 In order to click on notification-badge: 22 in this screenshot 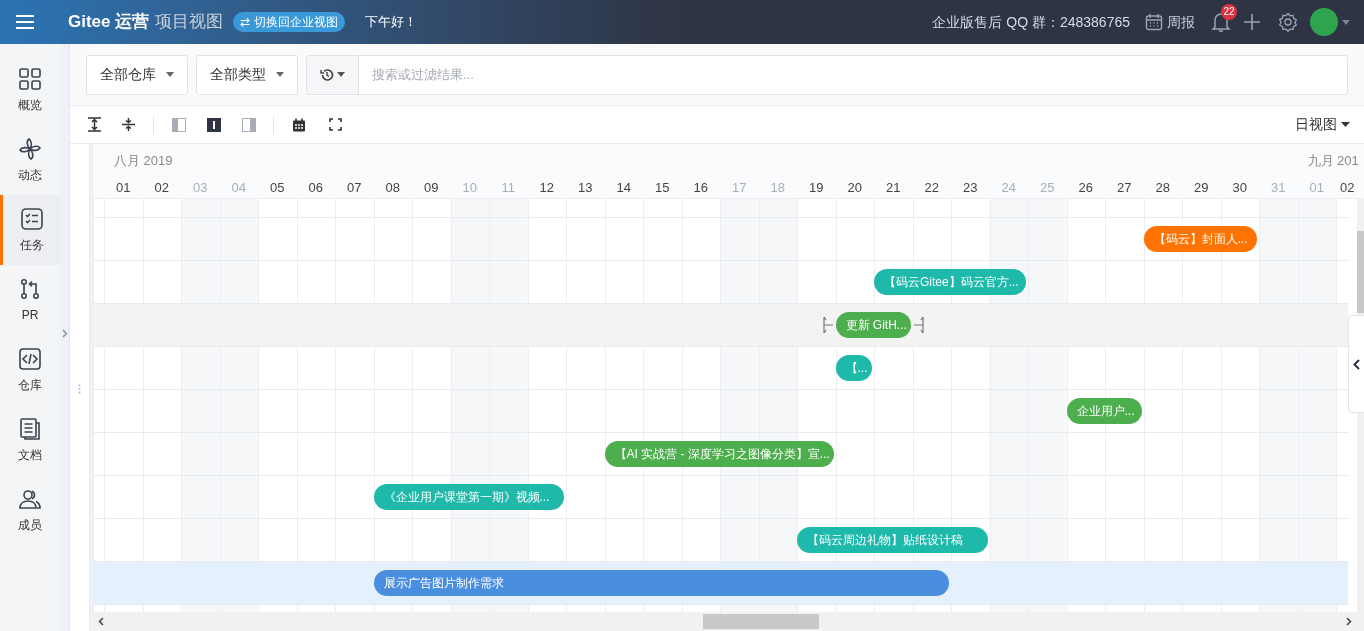, I will do `click(1229, 12)`.